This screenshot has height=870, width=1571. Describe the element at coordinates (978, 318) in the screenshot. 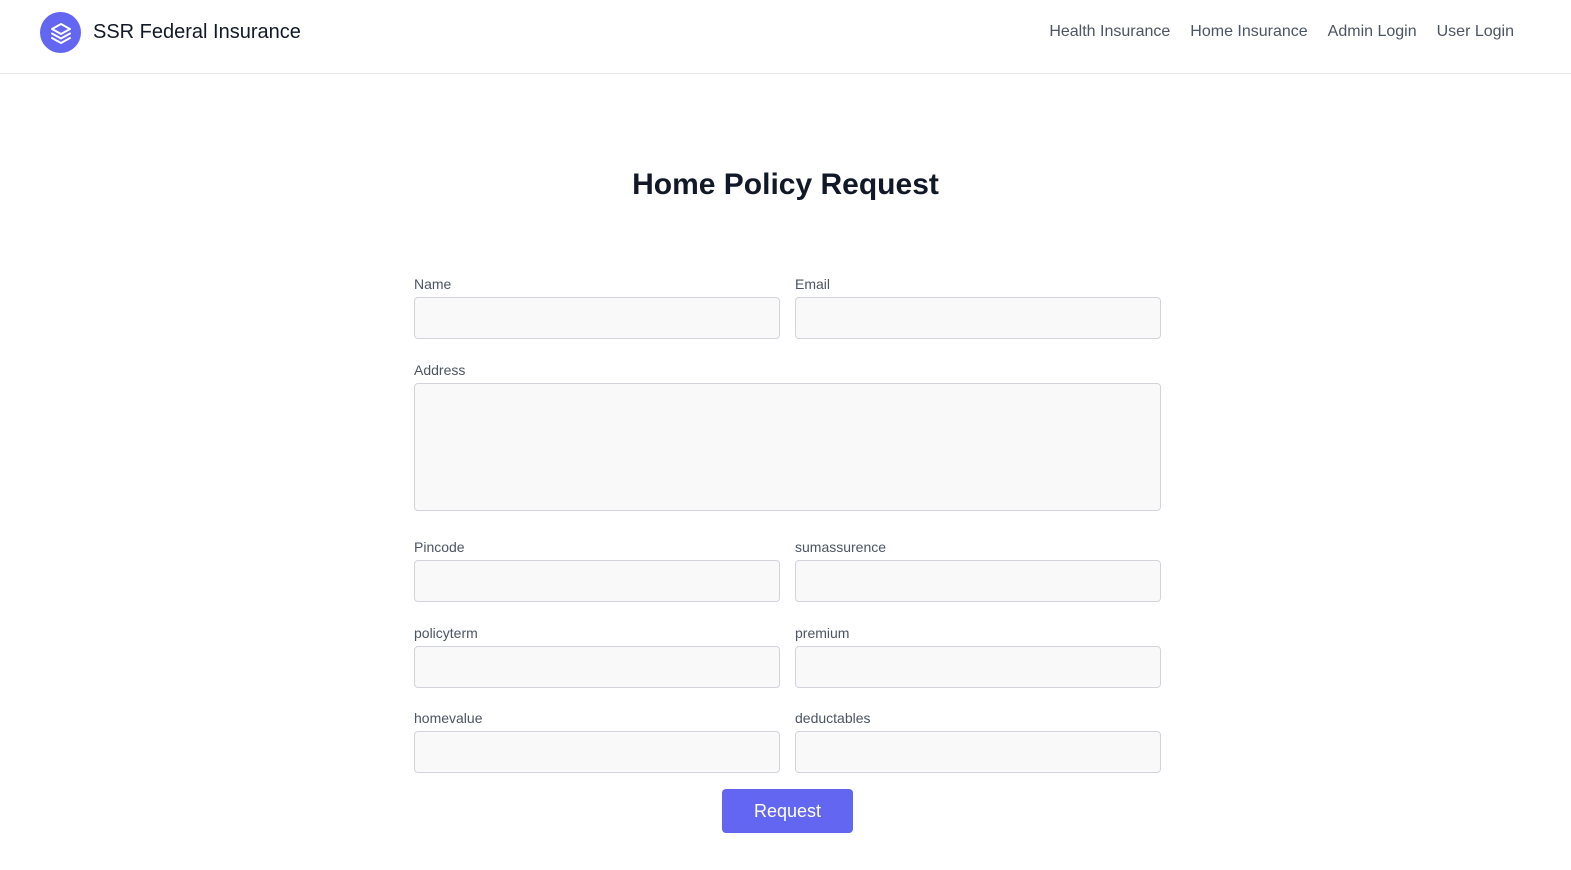

I see `email-input` at that location.